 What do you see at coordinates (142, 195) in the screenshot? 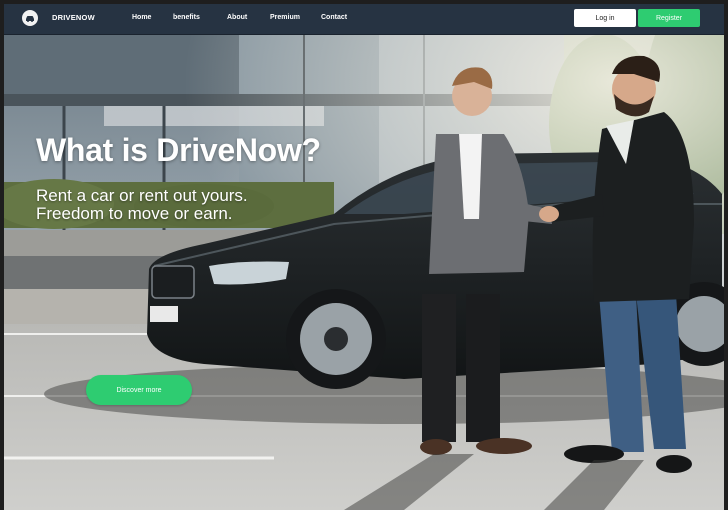
I see `hero-tagline-line1: Rent a car or rent out yours.` at bounding box center [142, 195].